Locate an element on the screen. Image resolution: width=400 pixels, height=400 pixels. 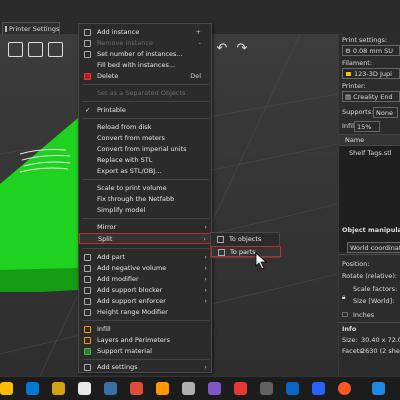
menu-scale-volume: Scale to print volume is located at coordinates (146, 188).